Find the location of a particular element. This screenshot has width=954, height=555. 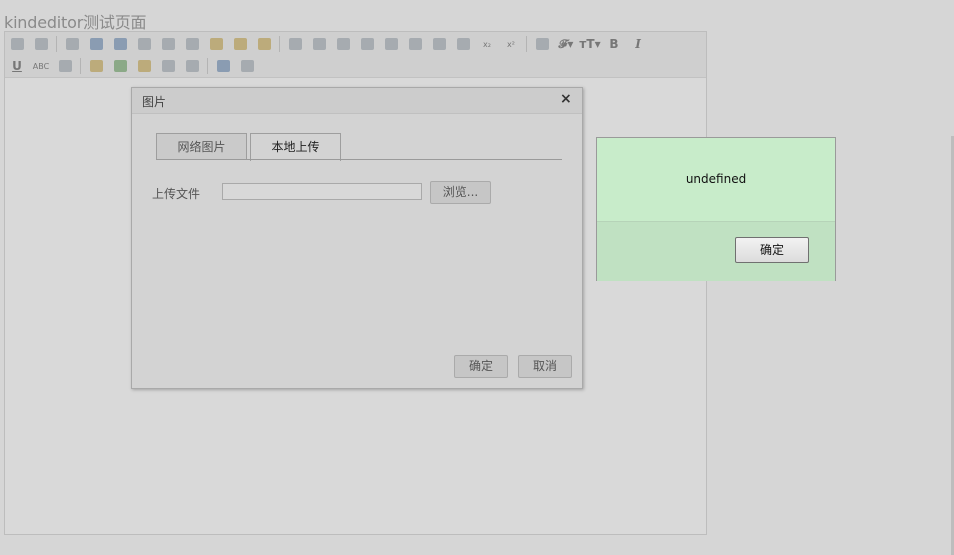

align-center-icon-glyph is located at coordinates (319, 44).